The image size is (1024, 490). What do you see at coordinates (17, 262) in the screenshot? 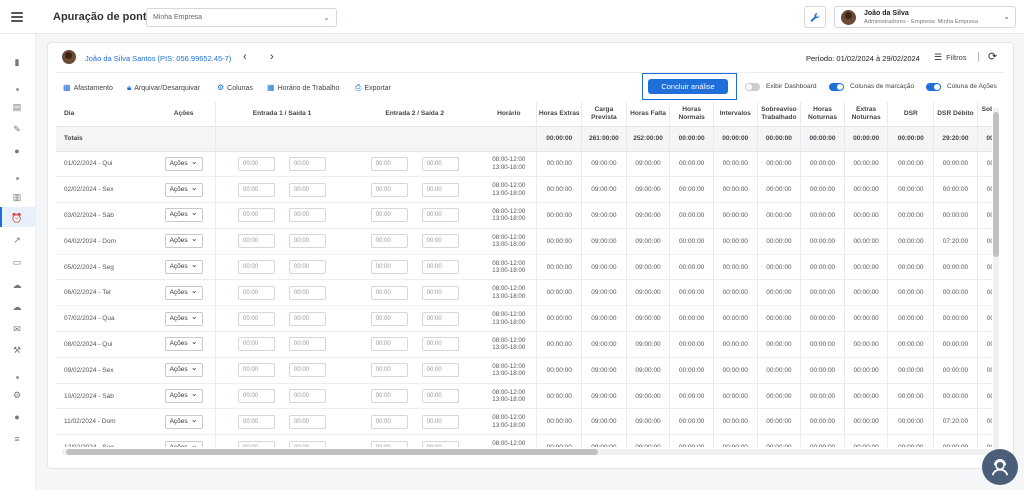
I see `chat-icon: ▭` at bounding box center [17, 262].